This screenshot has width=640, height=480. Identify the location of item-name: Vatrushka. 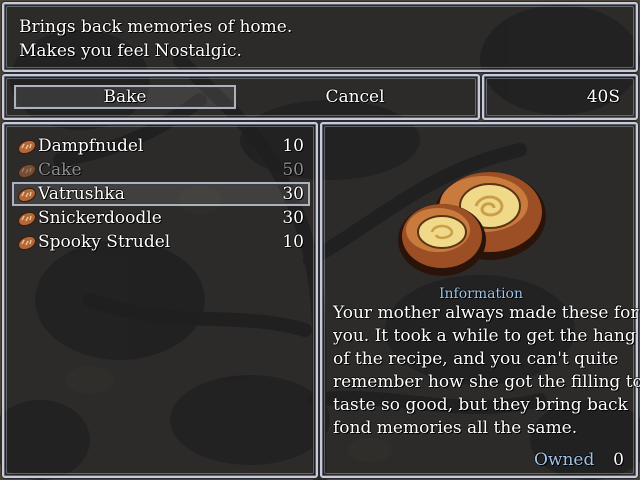
(81, 194).